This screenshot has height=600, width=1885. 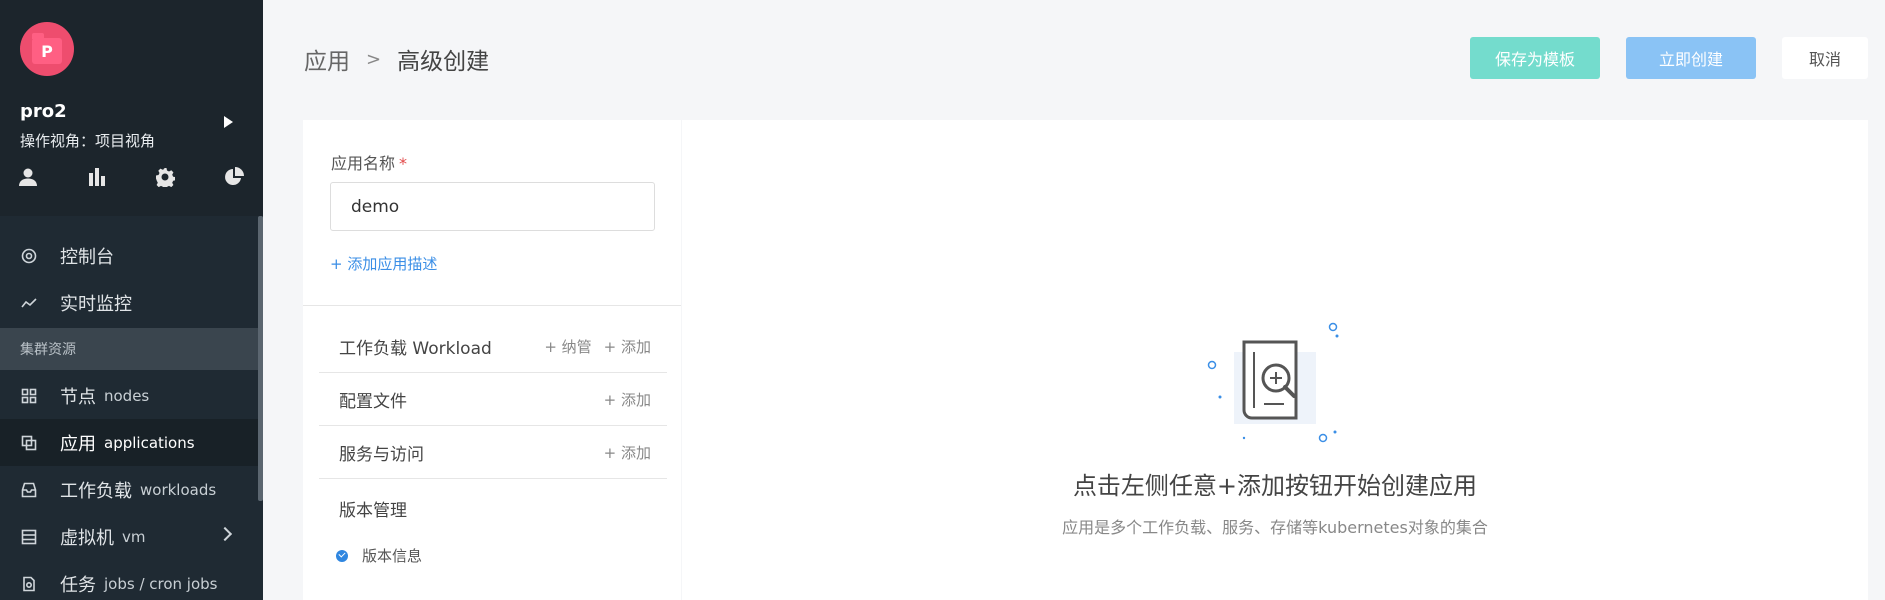 I want to click on app-name-input: demo, so click(x=492, y=206).